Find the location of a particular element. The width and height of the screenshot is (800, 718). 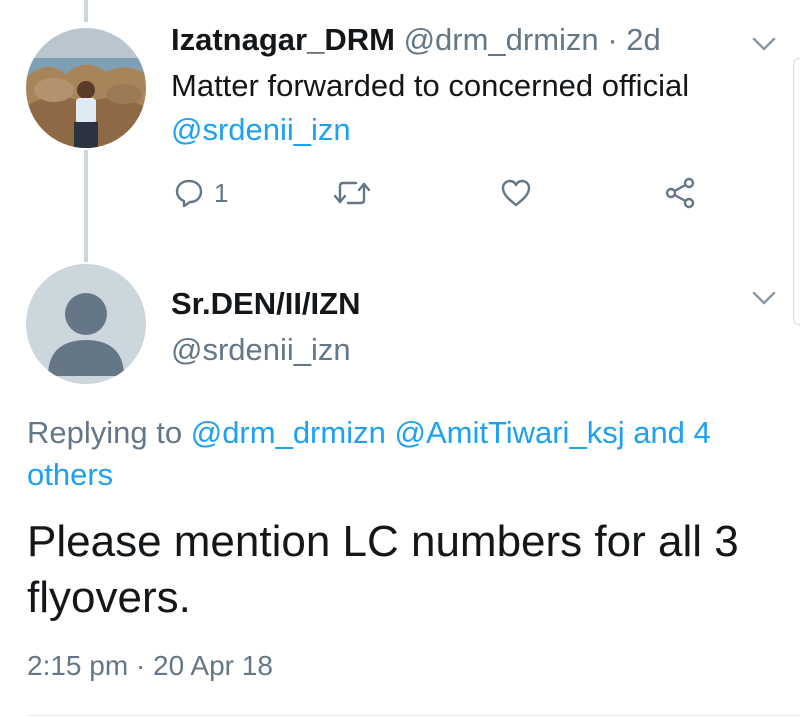

author-handle: @srdenii_izn is located at coordinates (261, 350).